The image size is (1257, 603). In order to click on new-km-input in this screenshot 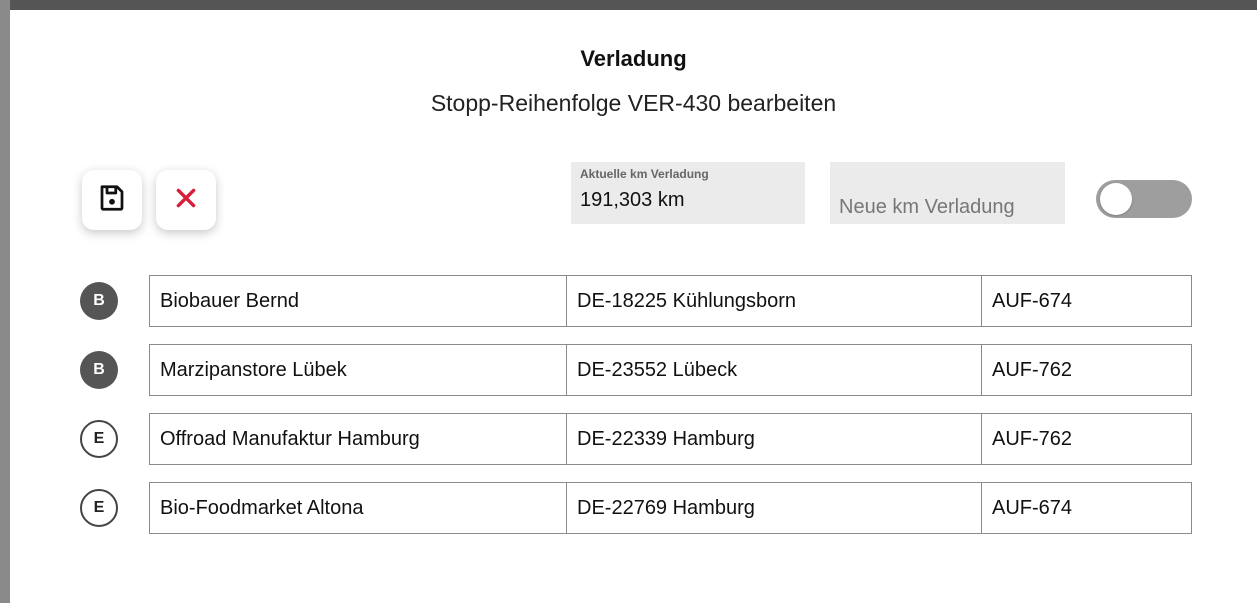, I will do `click(947, 193)`.